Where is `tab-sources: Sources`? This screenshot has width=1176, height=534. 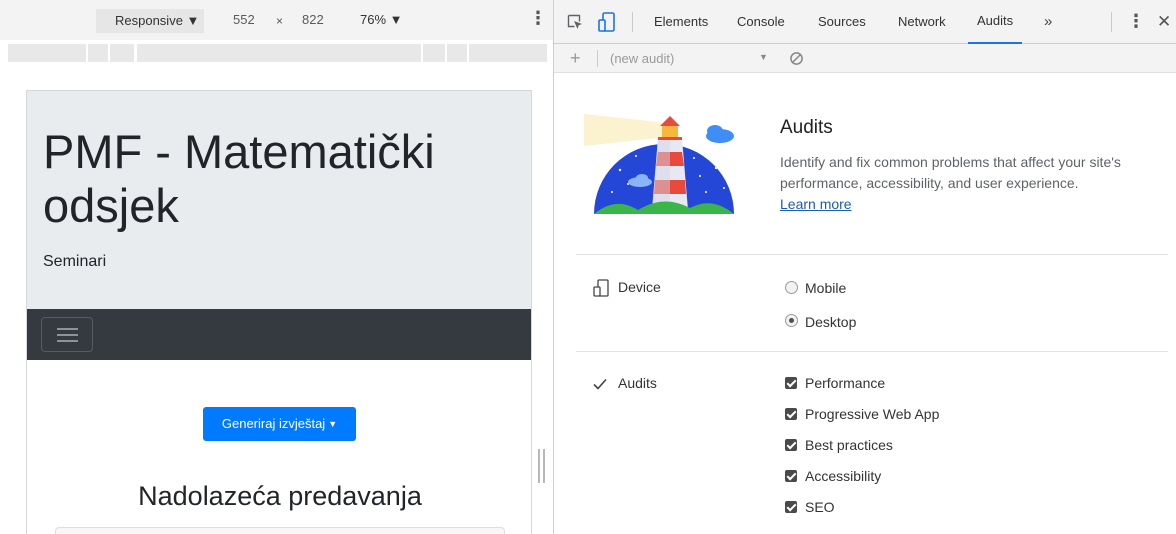 tab-sources: Sources is located at coordinates (842, 22).